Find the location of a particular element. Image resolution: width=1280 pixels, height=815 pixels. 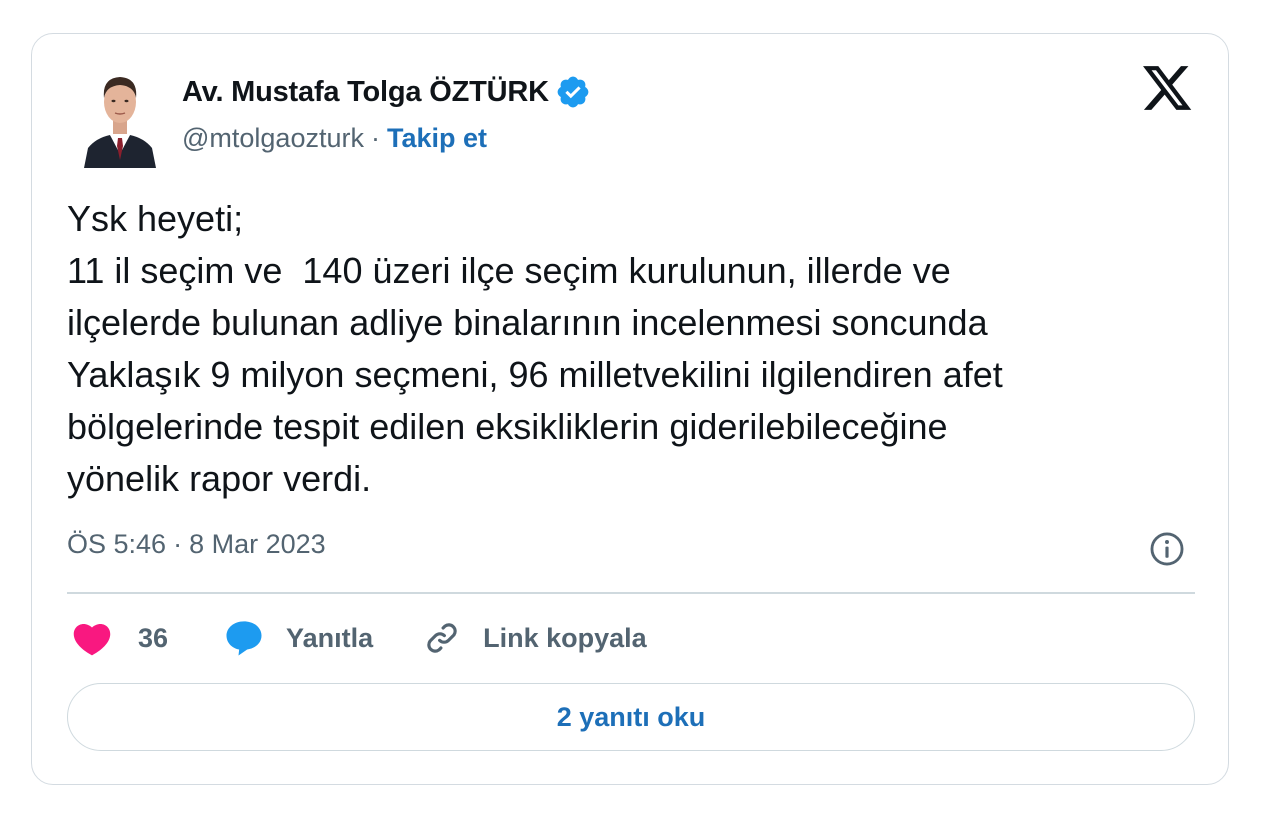

reply-label: Yanıtla is located at coordinates (330, 637).